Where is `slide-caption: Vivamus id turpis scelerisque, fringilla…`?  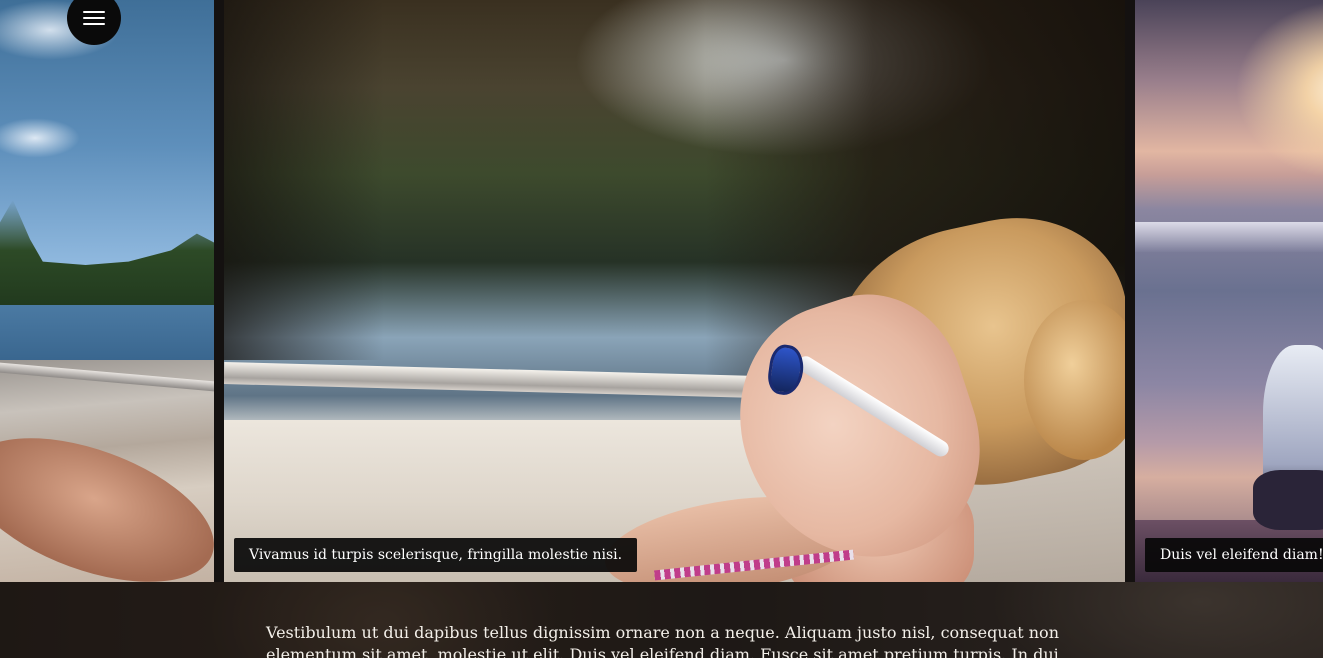 slide-caption: Vivamus id turpis scelerisque, fringilla… is located at coordinates (436, 555).